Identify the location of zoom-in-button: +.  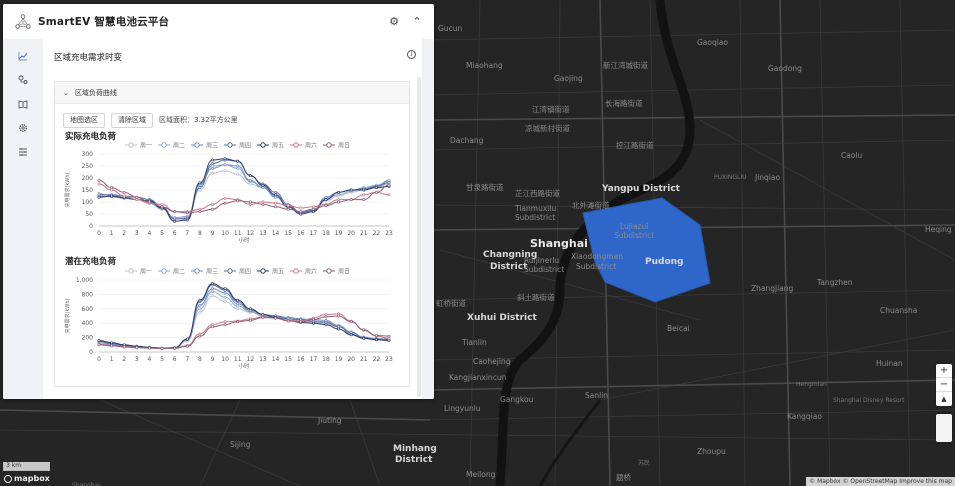
(944, 371).